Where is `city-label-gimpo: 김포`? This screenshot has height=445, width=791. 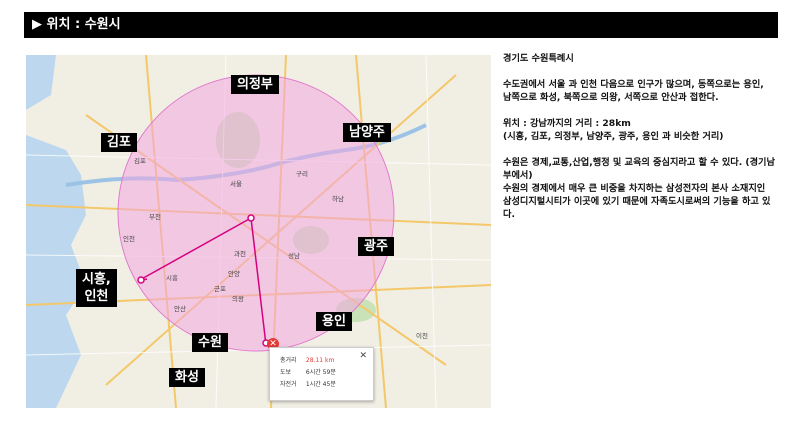 city-label-gimpo: 김포 is located at coordinates (119, 142).